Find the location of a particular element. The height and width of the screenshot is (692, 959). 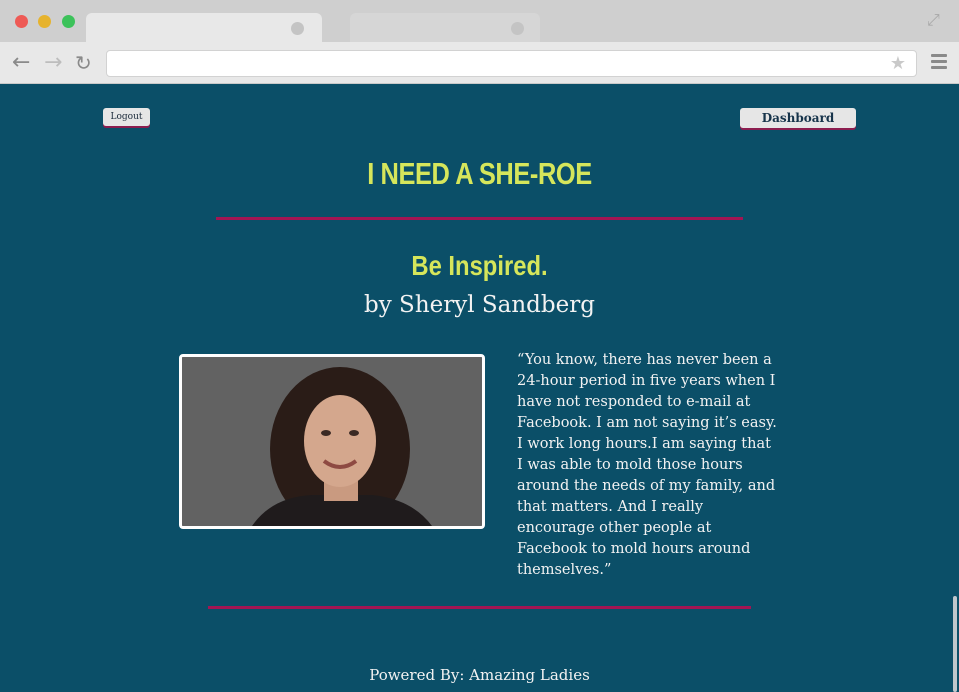

star-icon: ★ is located at coordinates (898, 63).